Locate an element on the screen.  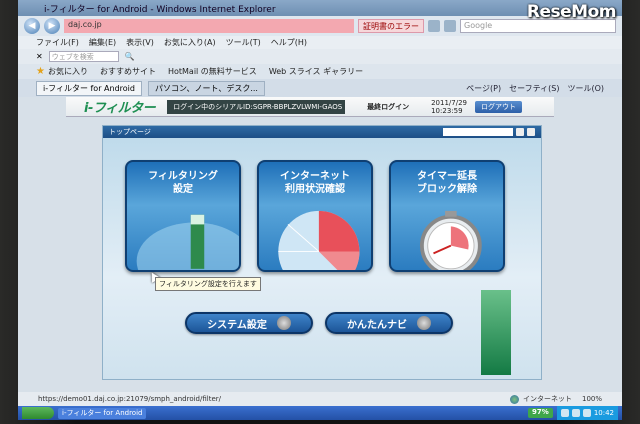
usage-check-tile: インターネット 利用状況確認 is located at coordinates (315, 216).